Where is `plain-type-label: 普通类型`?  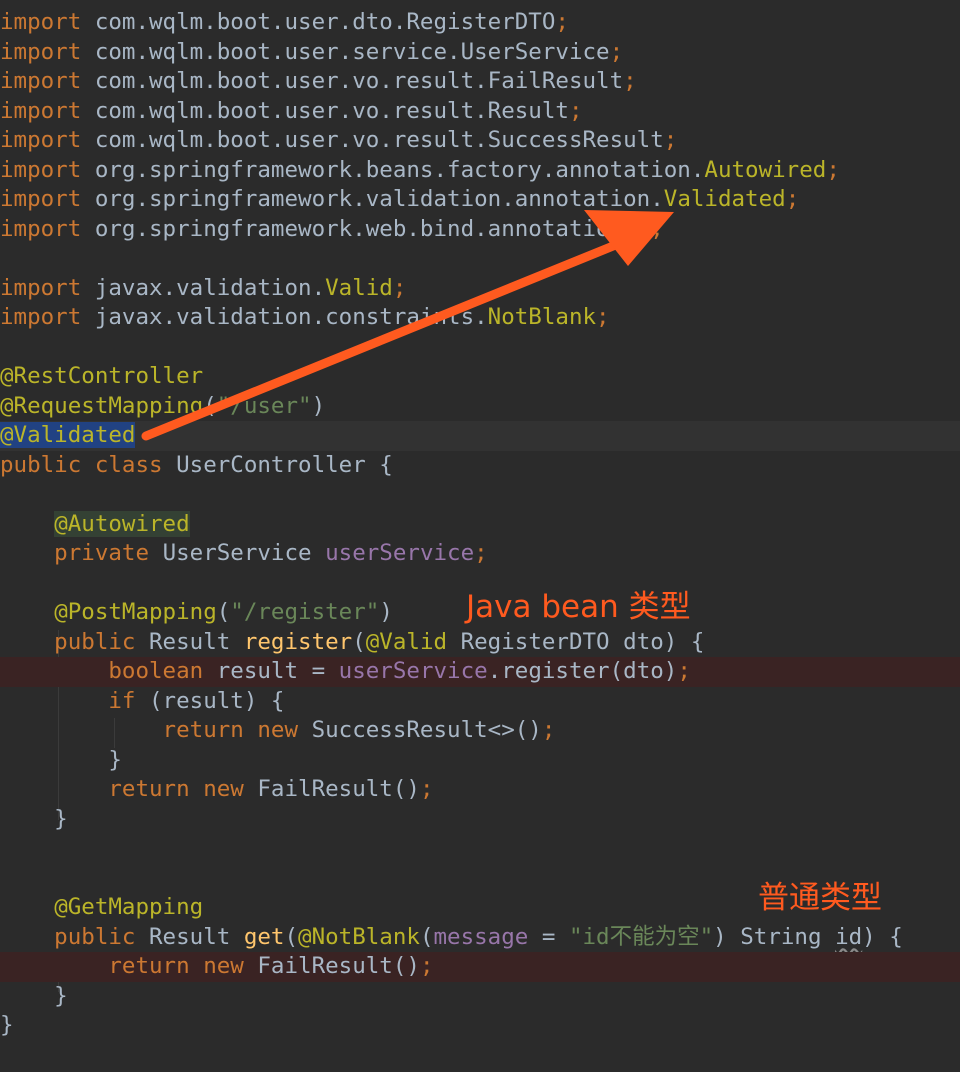
plain-type-label: 普通类型 is located at coordinates (820, 898).